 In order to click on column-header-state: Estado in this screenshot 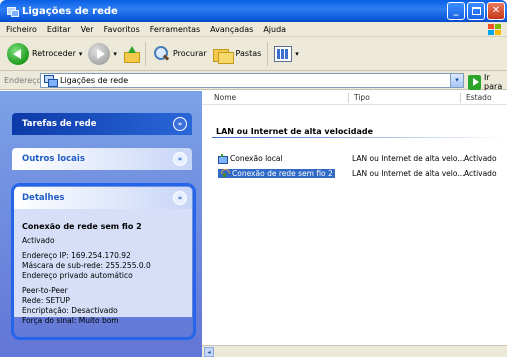, I will do `click(479, 97)`.